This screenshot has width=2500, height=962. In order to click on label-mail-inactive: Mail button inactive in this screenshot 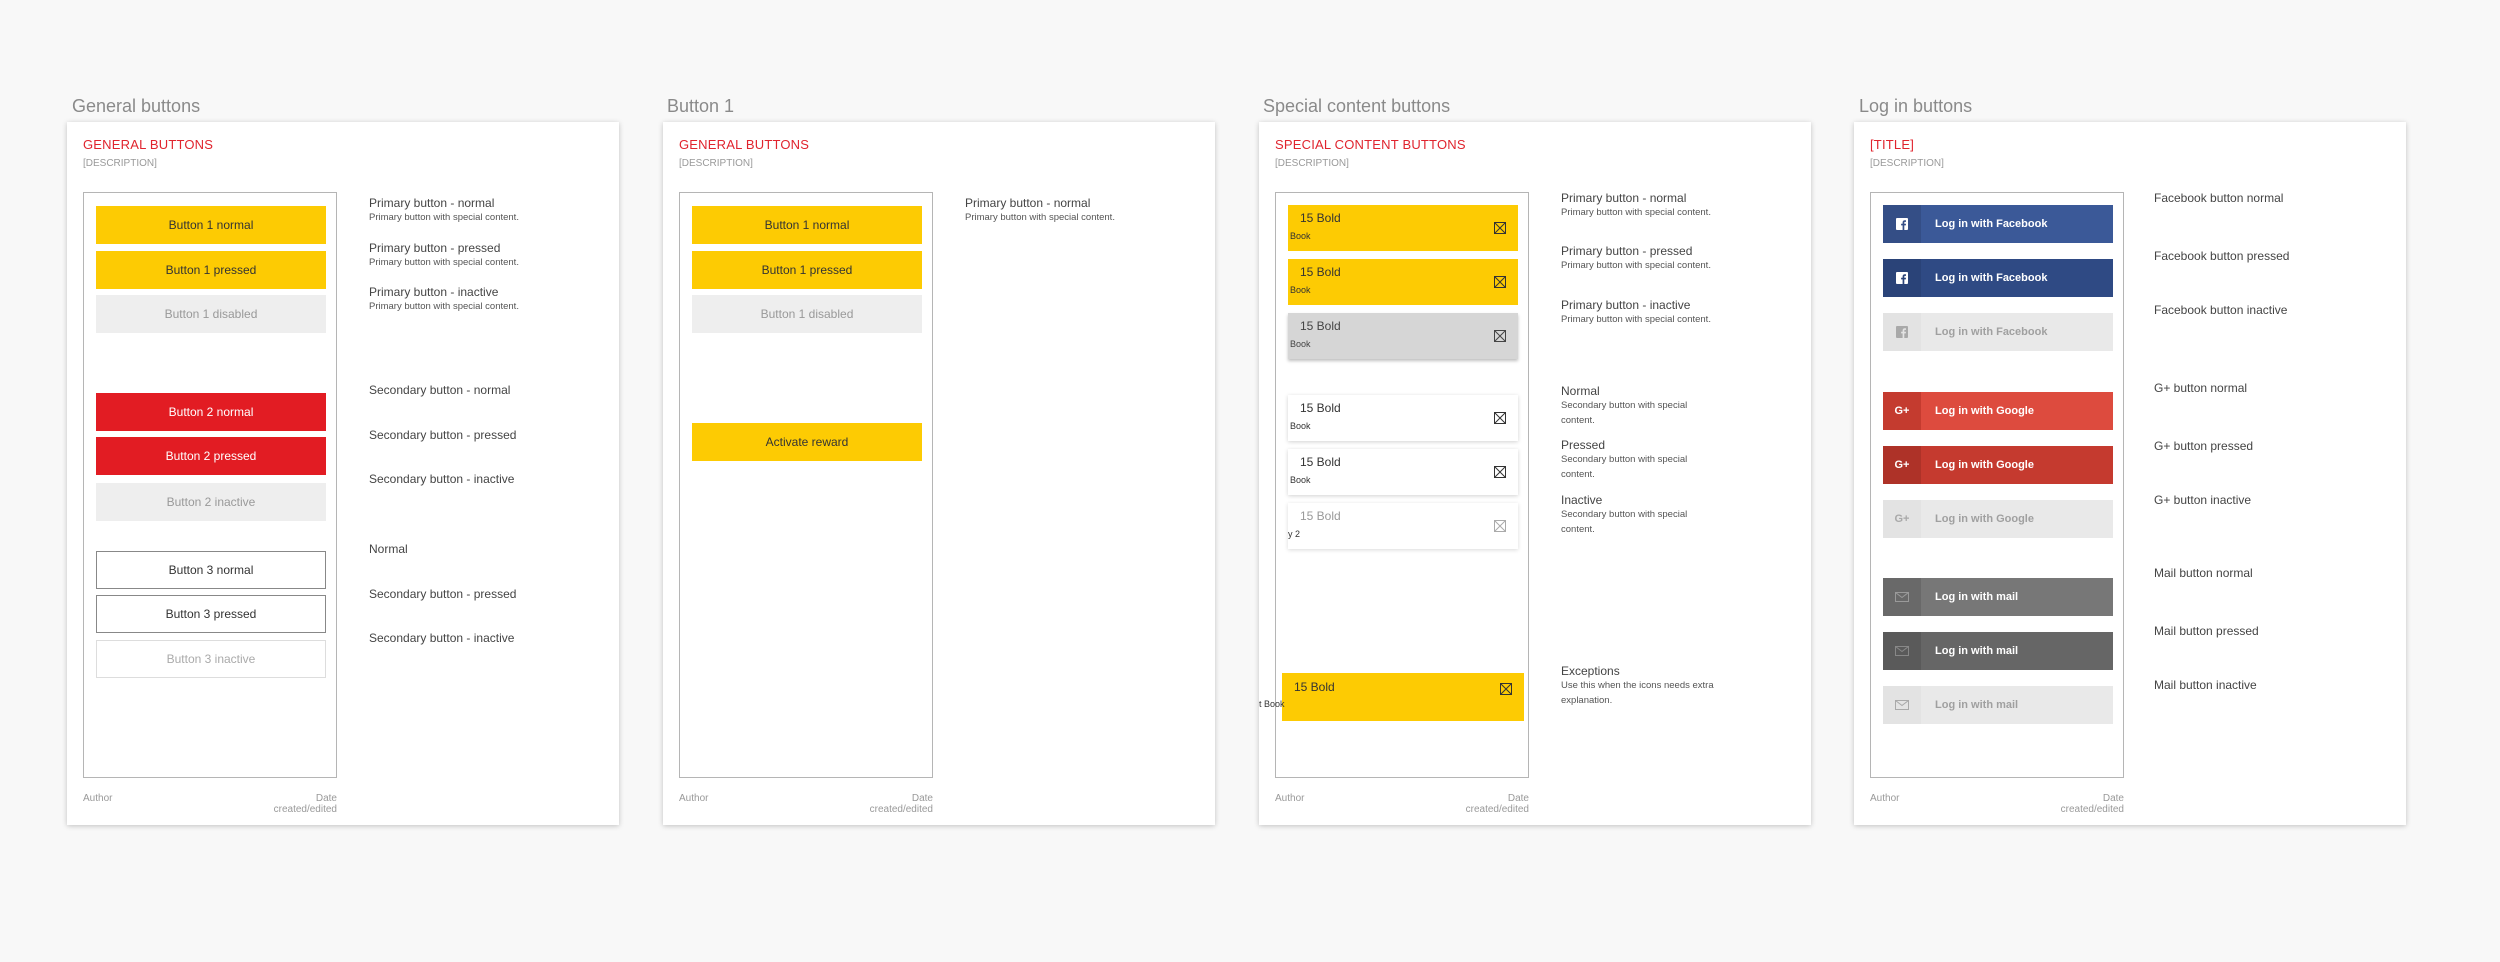, I will do `click(2205, 685)`.